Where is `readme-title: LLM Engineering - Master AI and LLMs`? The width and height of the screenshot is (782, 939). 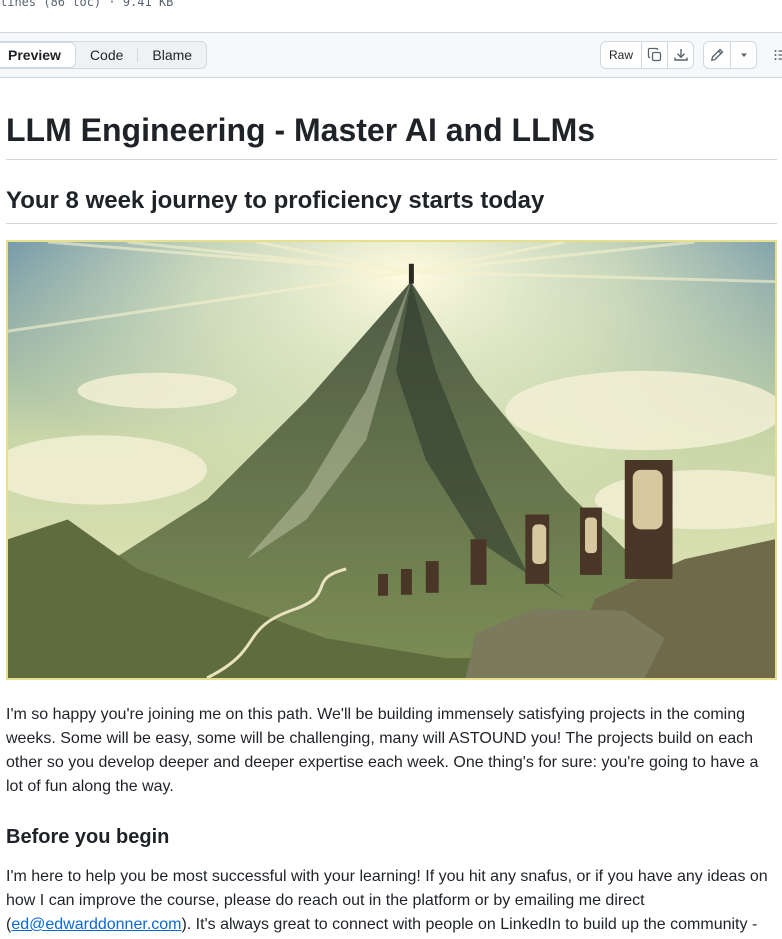
readme-title: LLM Engineering - Master AI and LLMs is located at coordinates (391, 135).